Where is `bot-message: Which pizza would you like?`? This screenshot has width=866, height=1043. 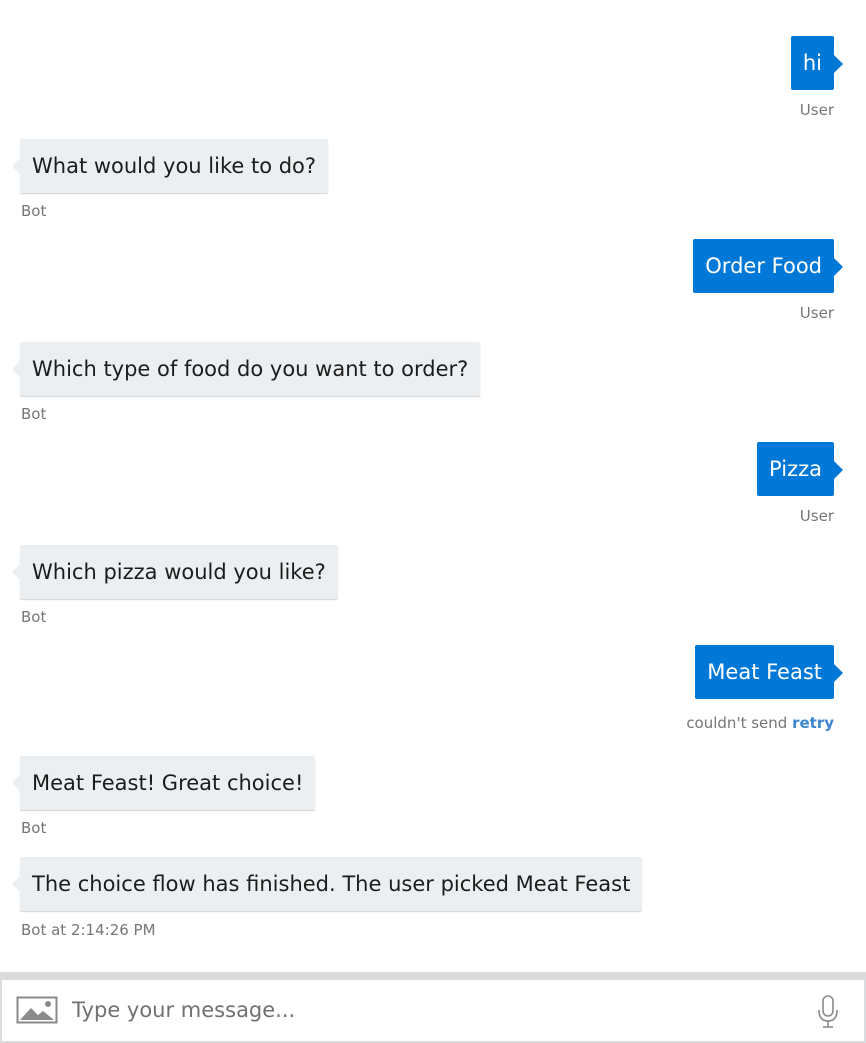
bot-message: Which pizza would you like? is located at coordinates (175, 572).